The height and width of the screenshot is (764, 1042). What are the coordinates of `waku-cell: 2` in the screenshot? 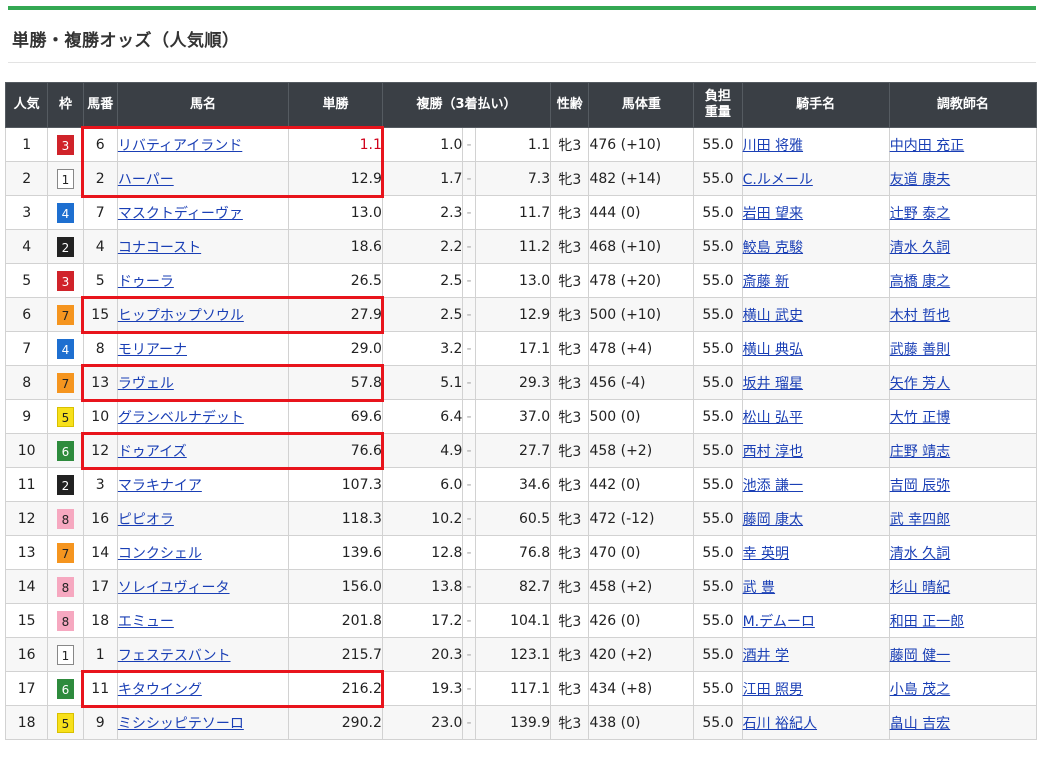 It's located at (65, 246).